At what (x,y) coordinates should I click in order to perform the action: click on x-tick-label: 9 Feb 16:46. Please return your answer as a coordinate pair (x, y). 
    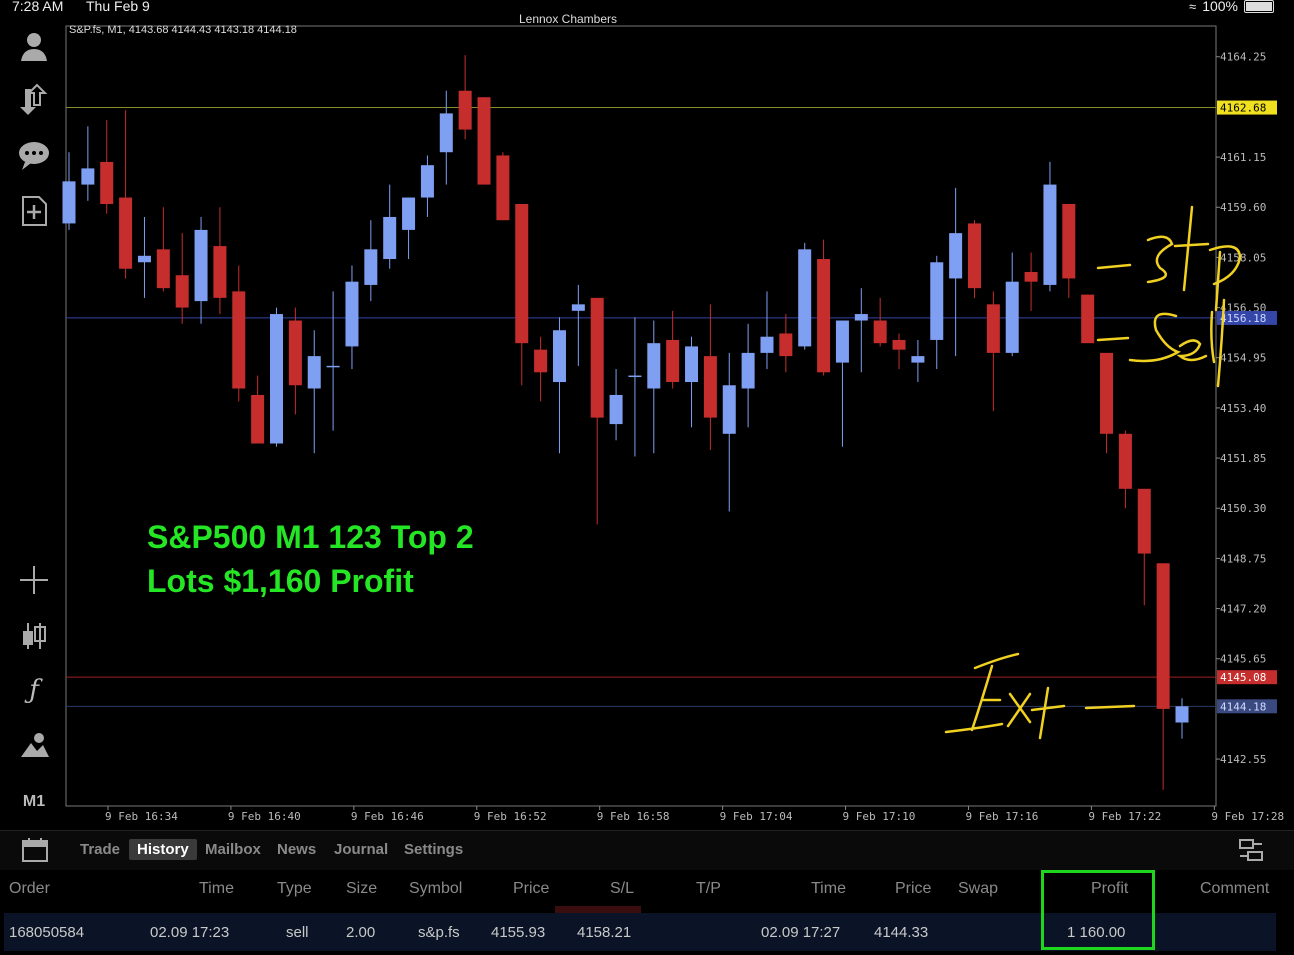
    Looking at the image, I should click on (387, 816).